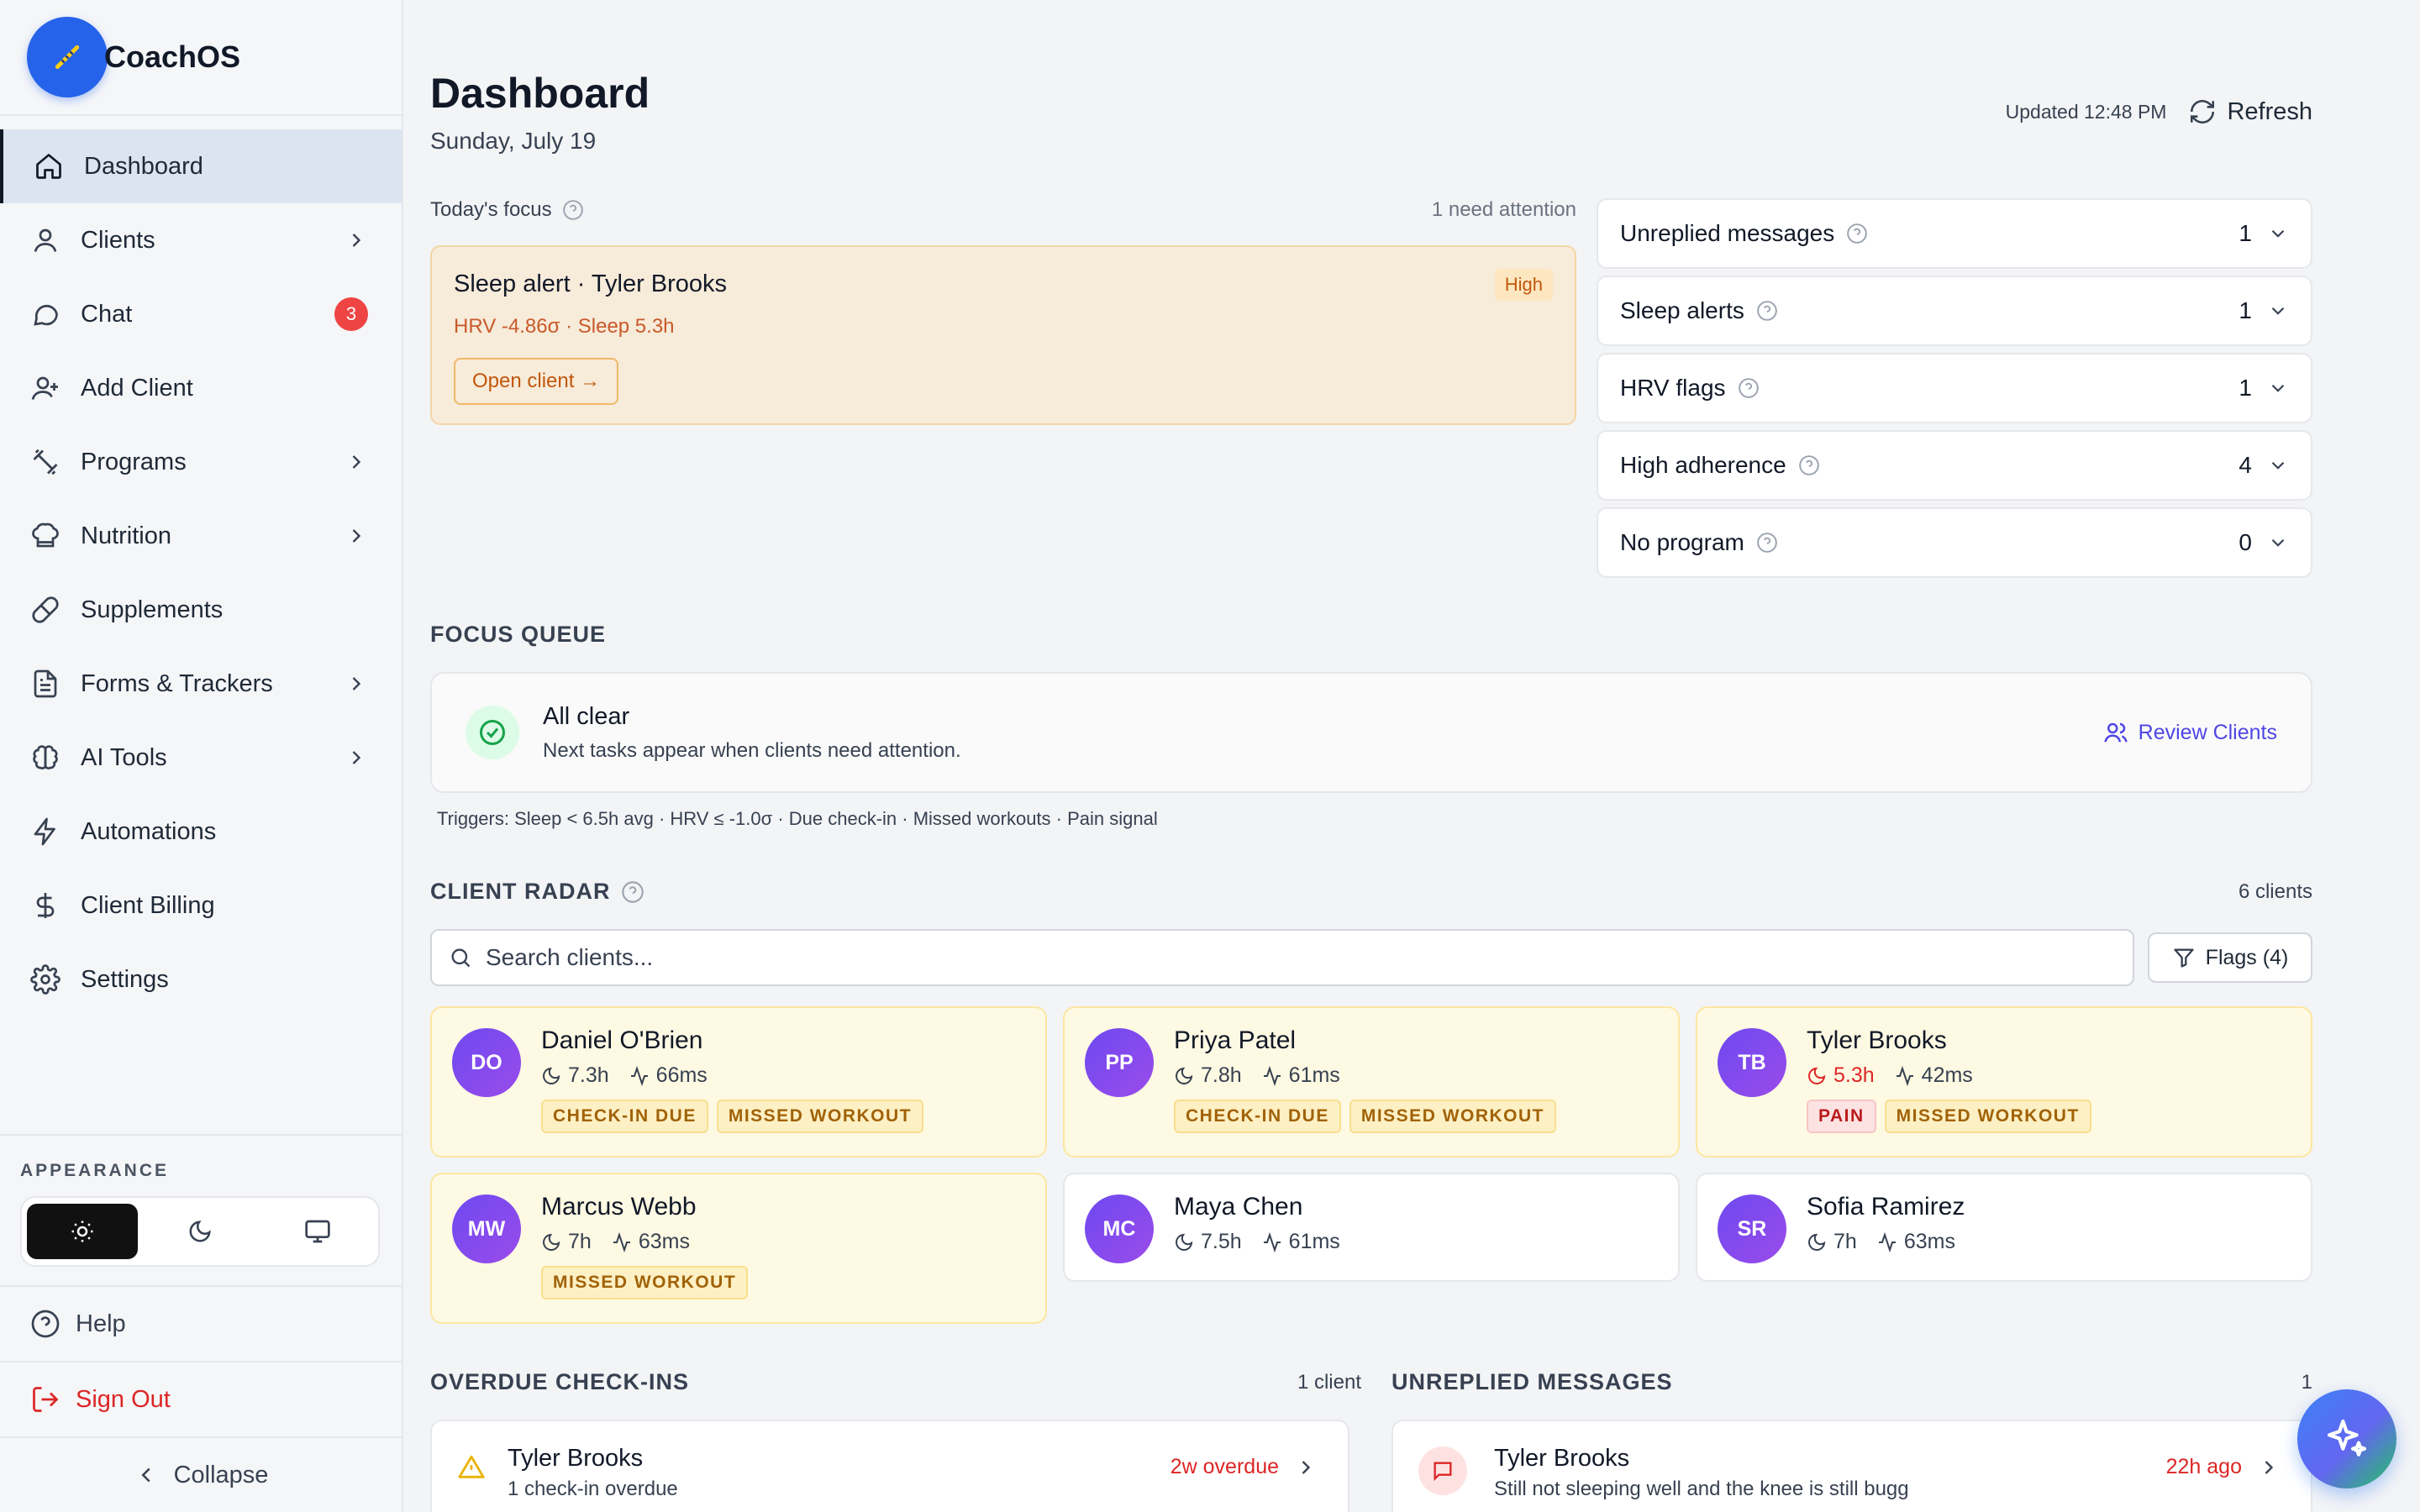  Describe the element at coordinates (681, 1075) in the screenshot. I see `hrv-value: 66ms` at that location.